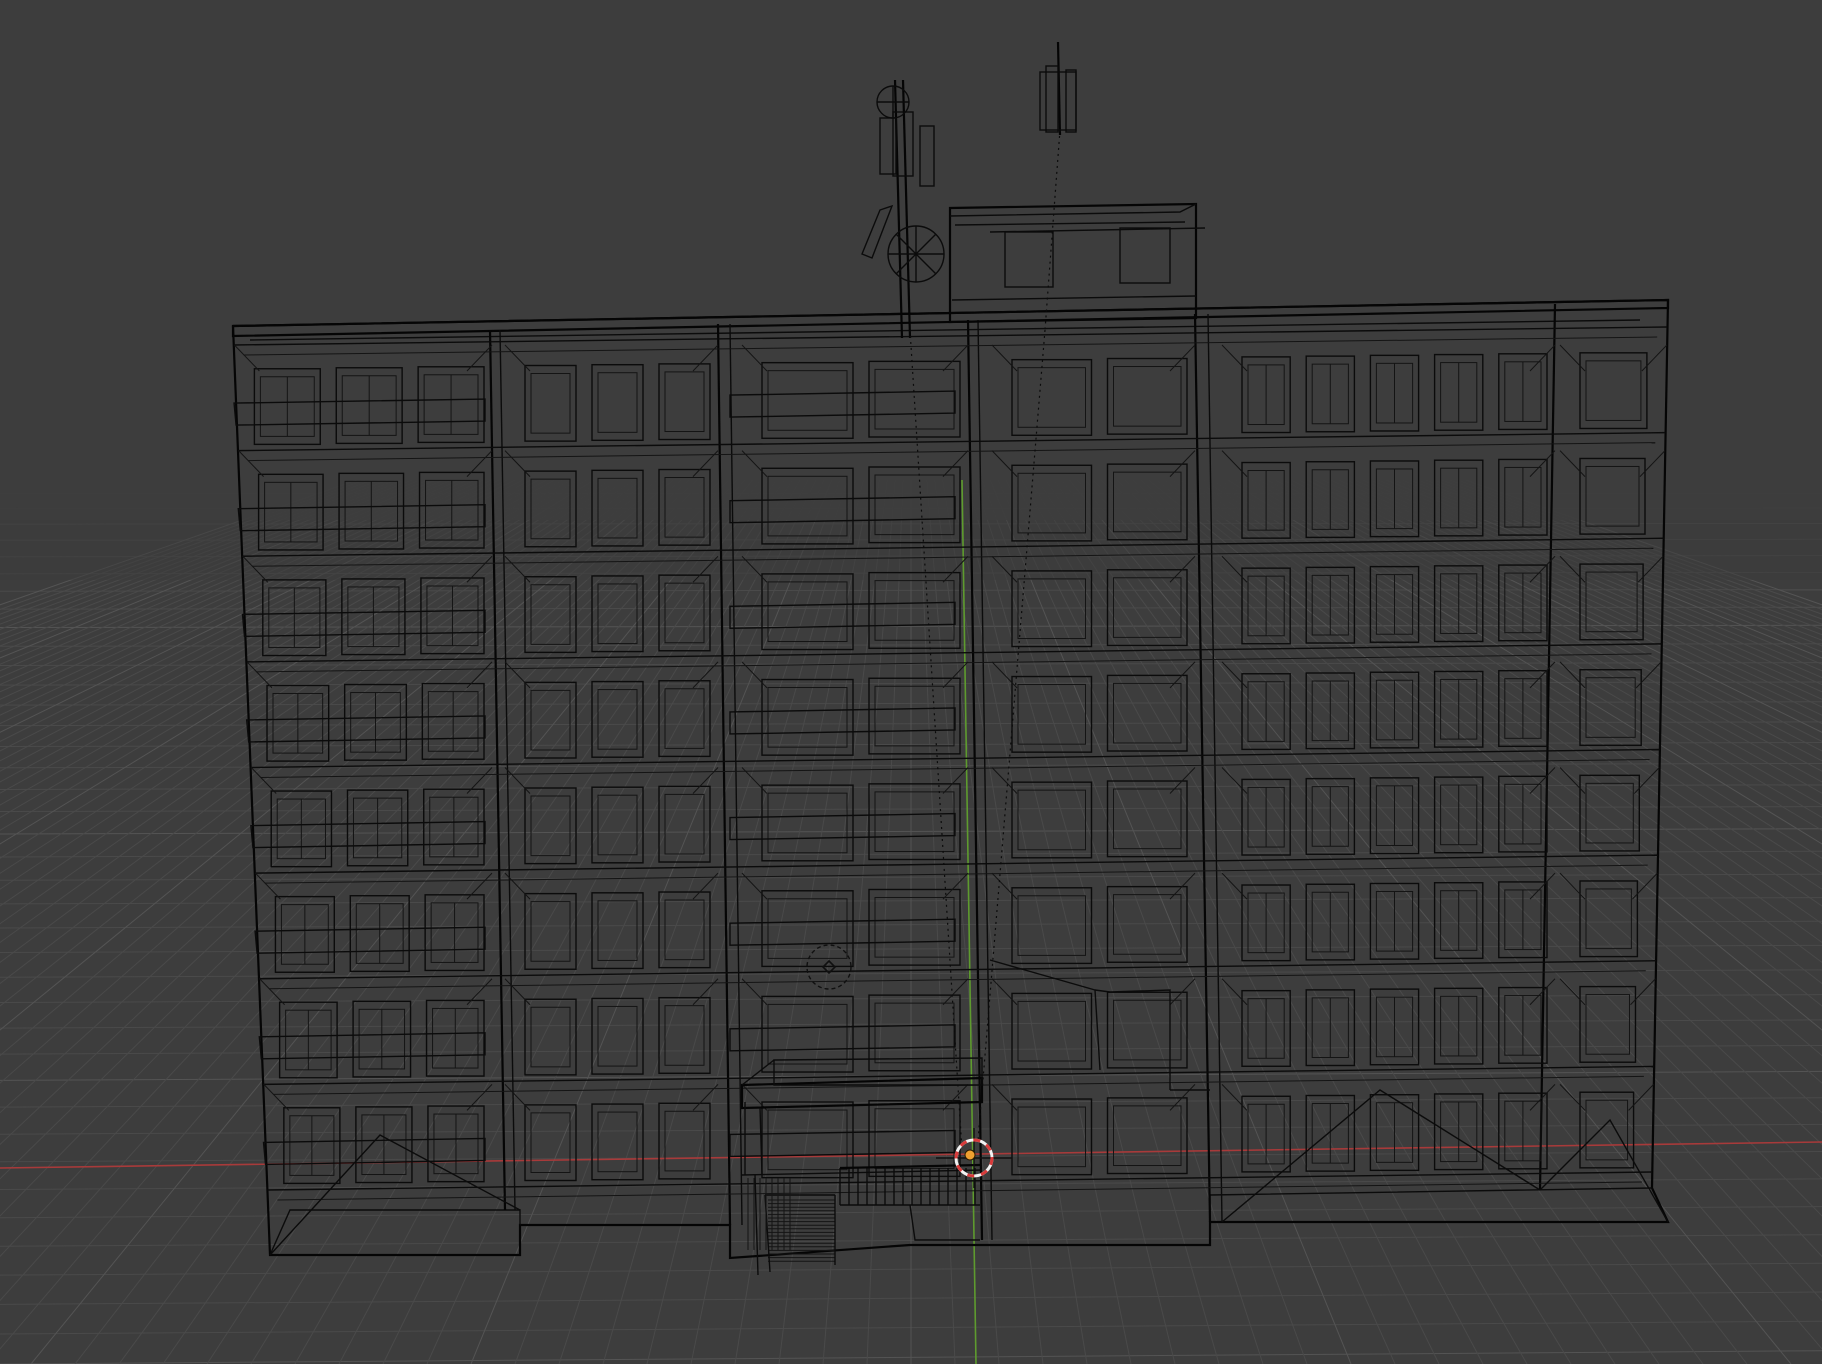  I want to click on base-trim, so click(395, 1232).